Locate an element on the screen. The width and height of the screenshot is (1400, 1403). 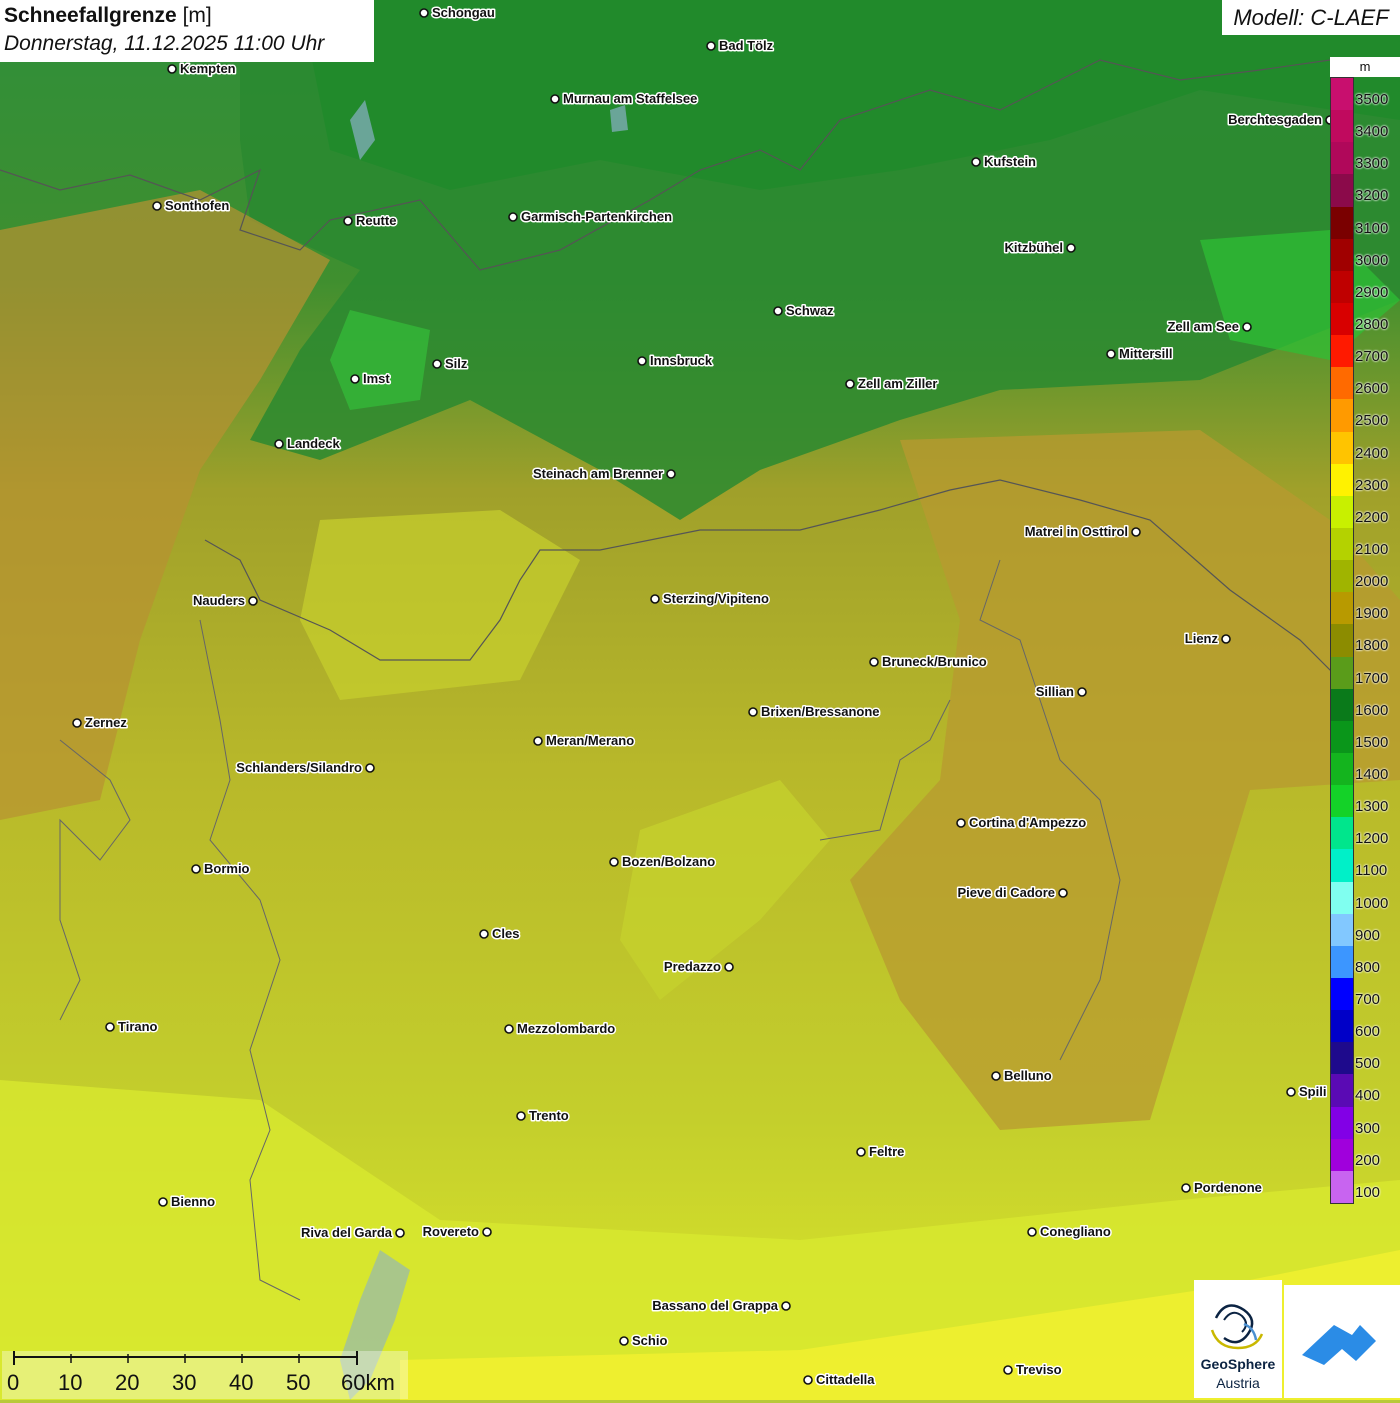
city-marker: Cortina d'Ampezzo is located at coordinates (1022, 823).